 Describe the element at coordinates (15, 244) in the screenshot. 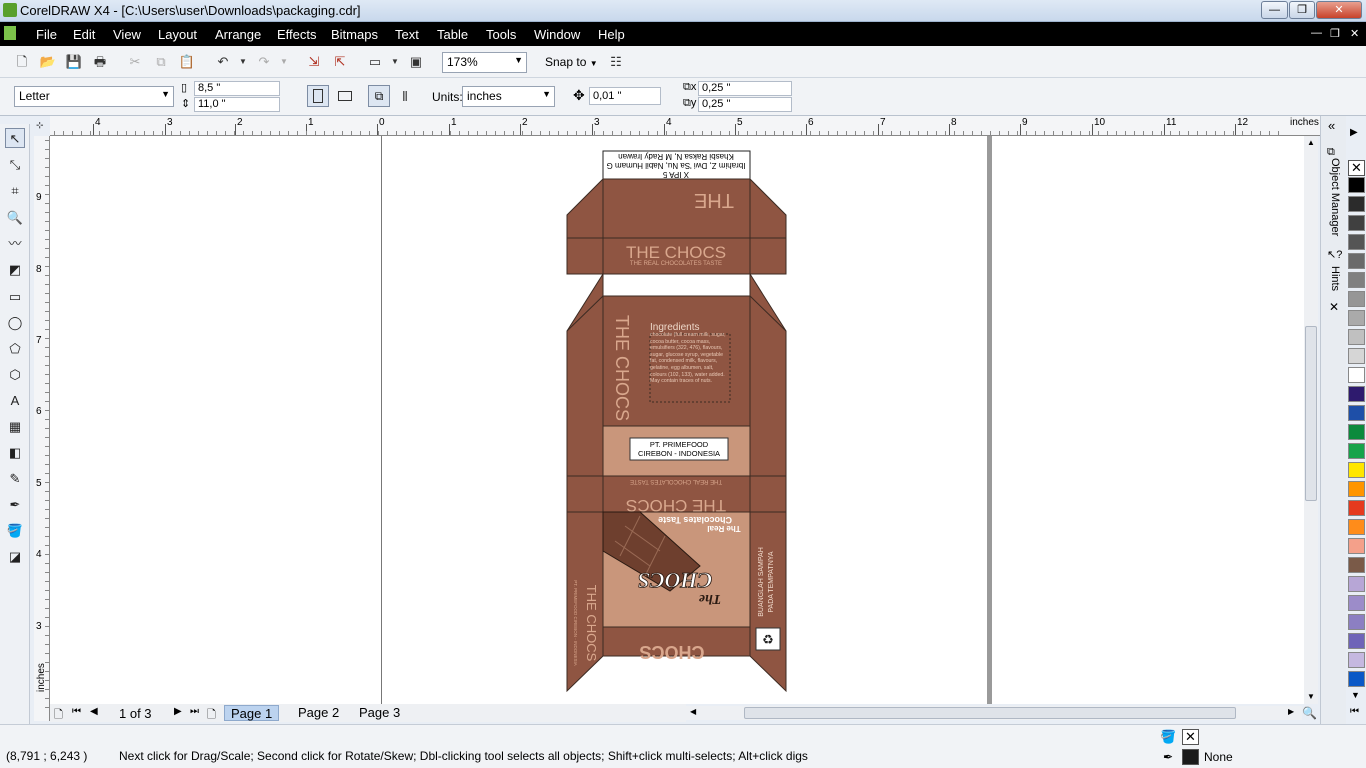

I see `freehand-tool-icon: 〰` at that location.